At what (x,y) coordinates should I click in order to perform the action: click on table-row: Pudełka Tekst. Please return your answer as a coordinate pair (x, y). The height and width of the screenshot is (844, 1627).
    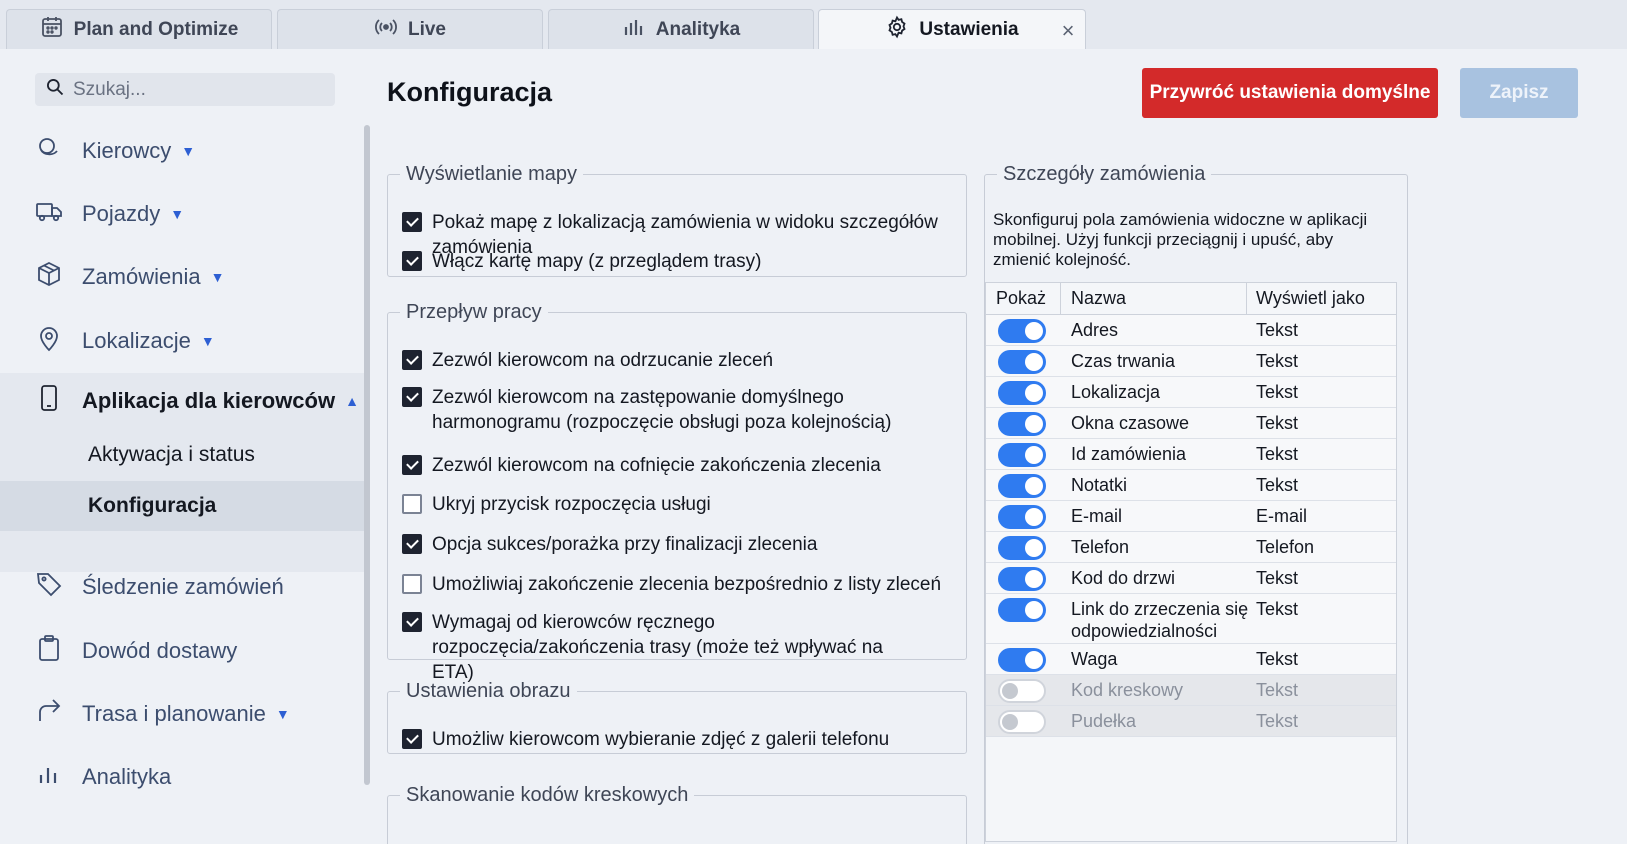
    Looking at the image, I should click on (1191, 721).